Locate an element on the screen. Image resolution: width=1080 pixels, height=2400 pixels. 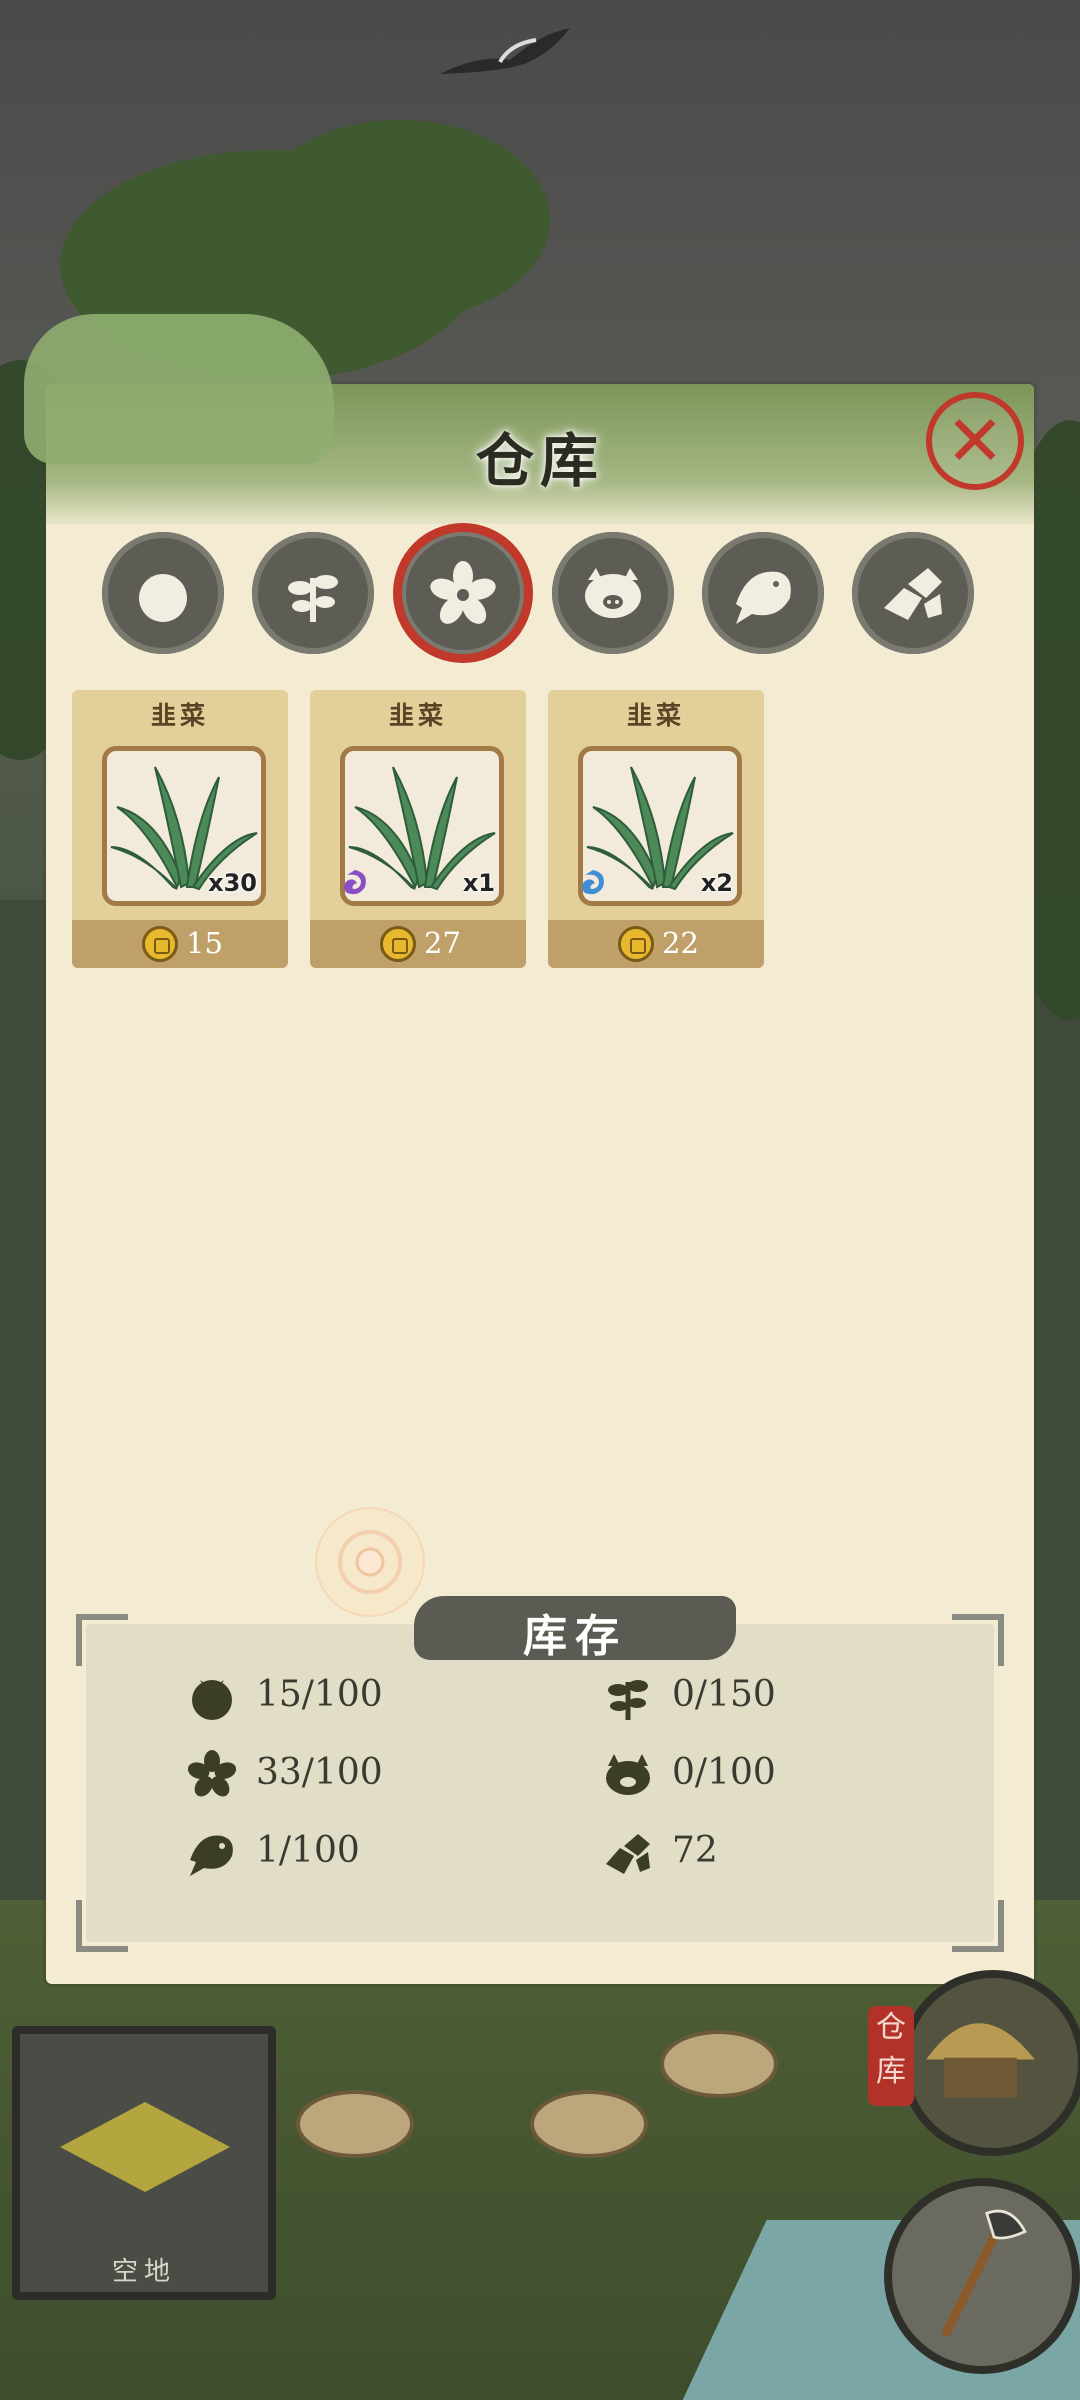
item-price: 15 is located at coordinates (204, 943).